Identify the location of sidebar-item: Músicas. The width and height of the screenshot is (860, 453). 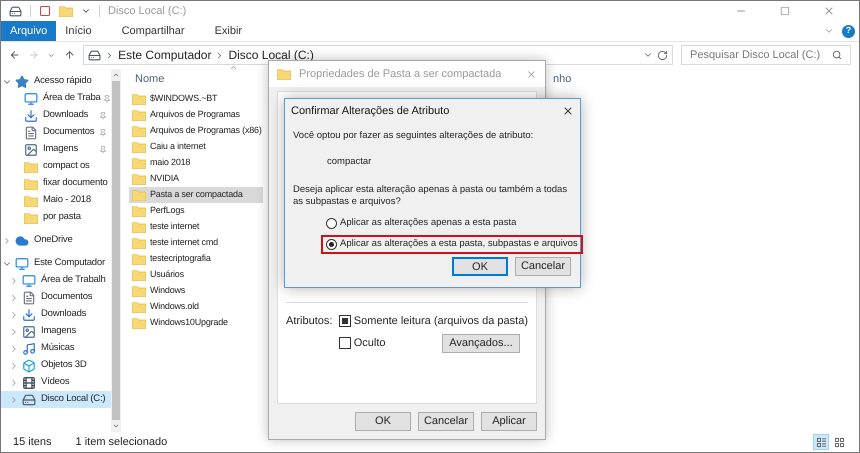
(56, 348).